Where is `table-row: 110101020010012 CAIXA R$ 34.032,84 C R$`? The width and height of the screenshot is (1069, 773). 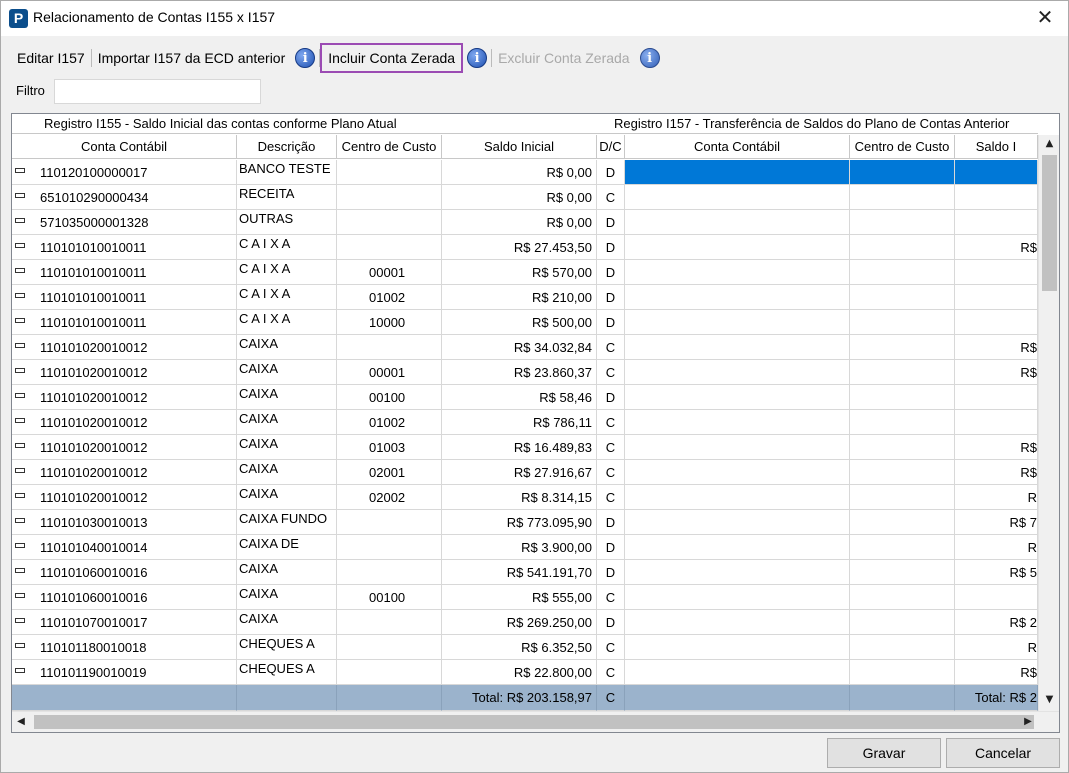 table-row: 110101020010012 CAIXA R$ 34.032,84 C R$ is located at coordinates (525, 347).